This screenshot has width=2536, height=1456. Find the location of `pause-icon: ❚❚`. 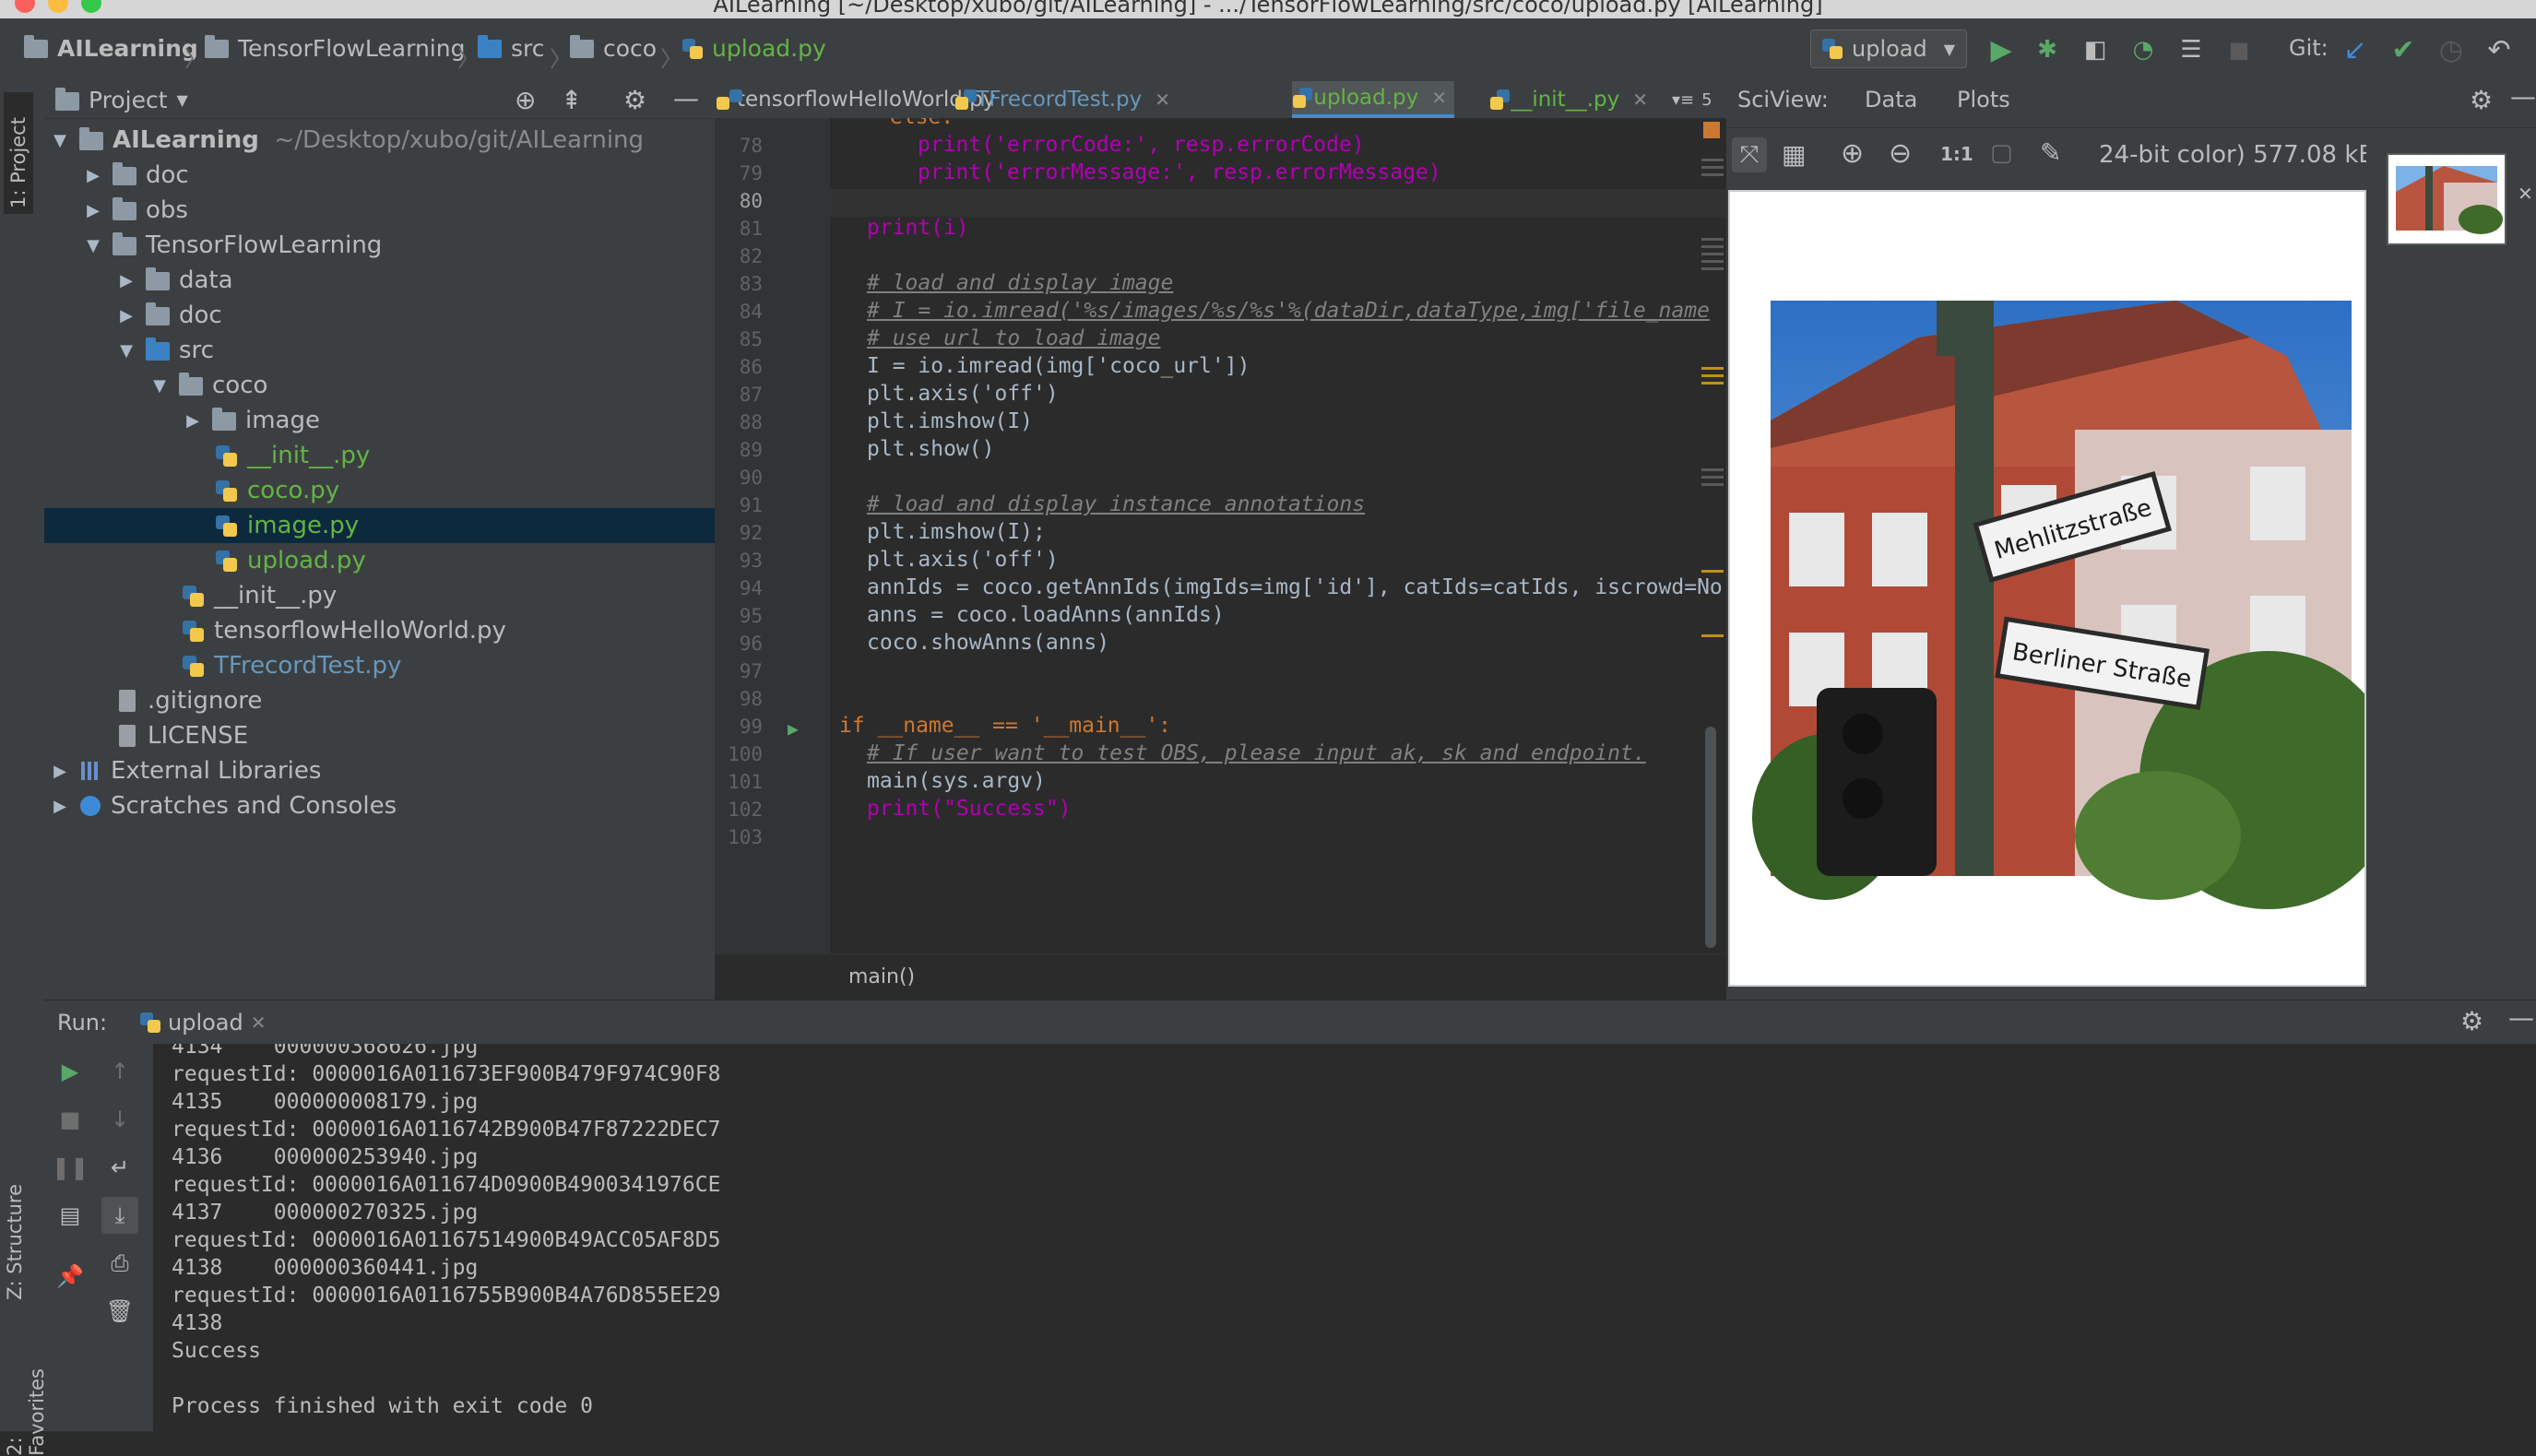

pause-icon: ❚❚ is located at coordinates (70, 1167).